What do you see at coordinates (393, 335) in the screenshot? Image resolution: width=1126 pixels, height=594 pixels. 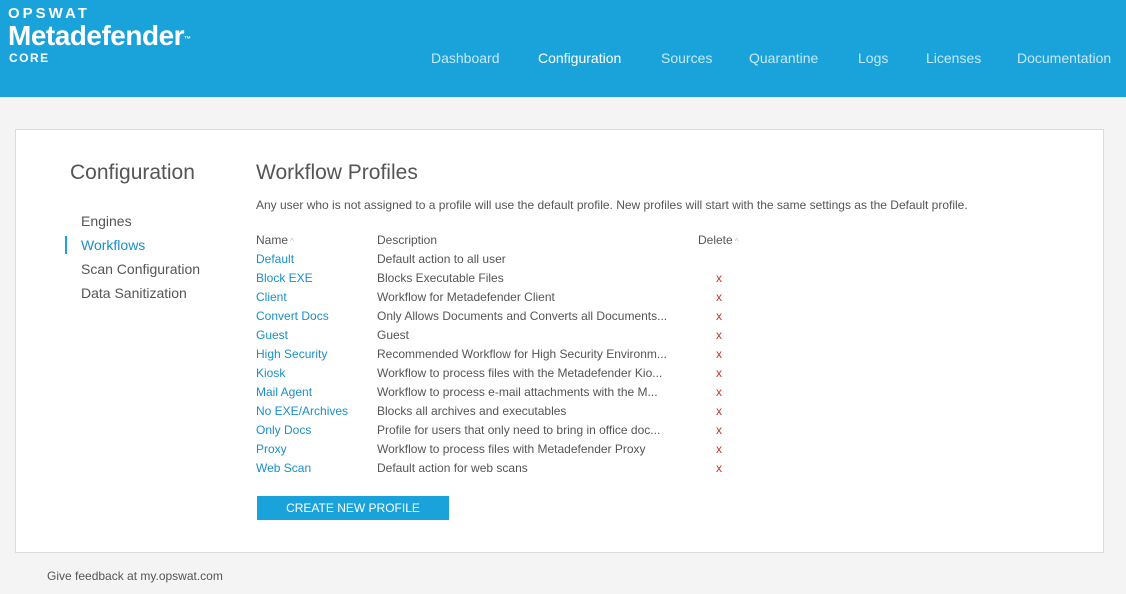 I see `workflow-description: Guest` at bounding box center [393, 335].